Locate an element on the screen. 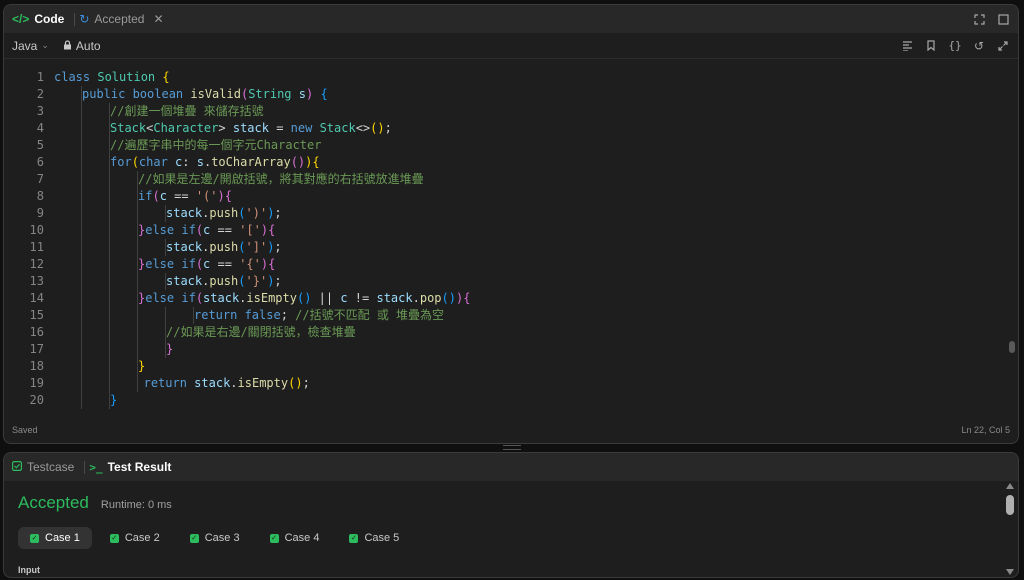  case-tab: ✓ Case 2 is located at coordinates (135, 538).